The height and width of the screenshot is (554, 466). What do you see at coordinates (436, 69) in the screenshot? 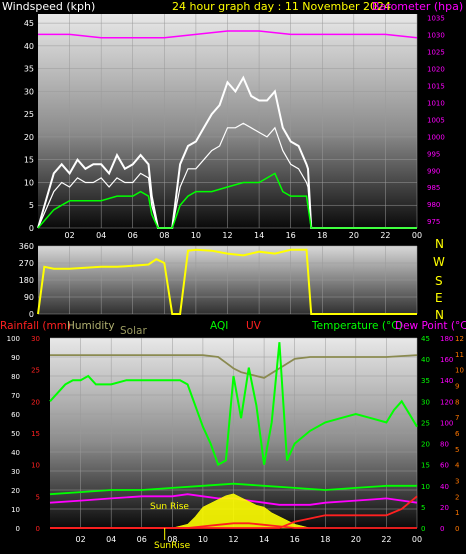
I see `panel1-right-tick: 1020` at bounding box center [436, 69].